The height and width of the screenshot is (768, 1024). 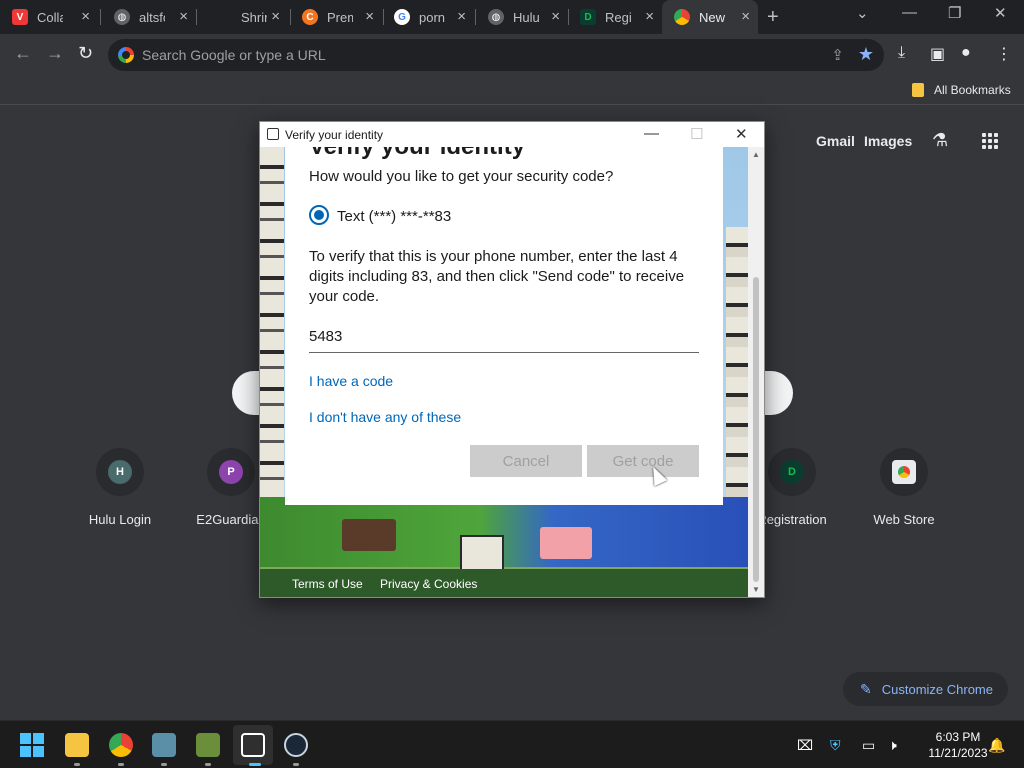 I want to click on verify-window-taskbar-icon, so click(x=253, y=745).